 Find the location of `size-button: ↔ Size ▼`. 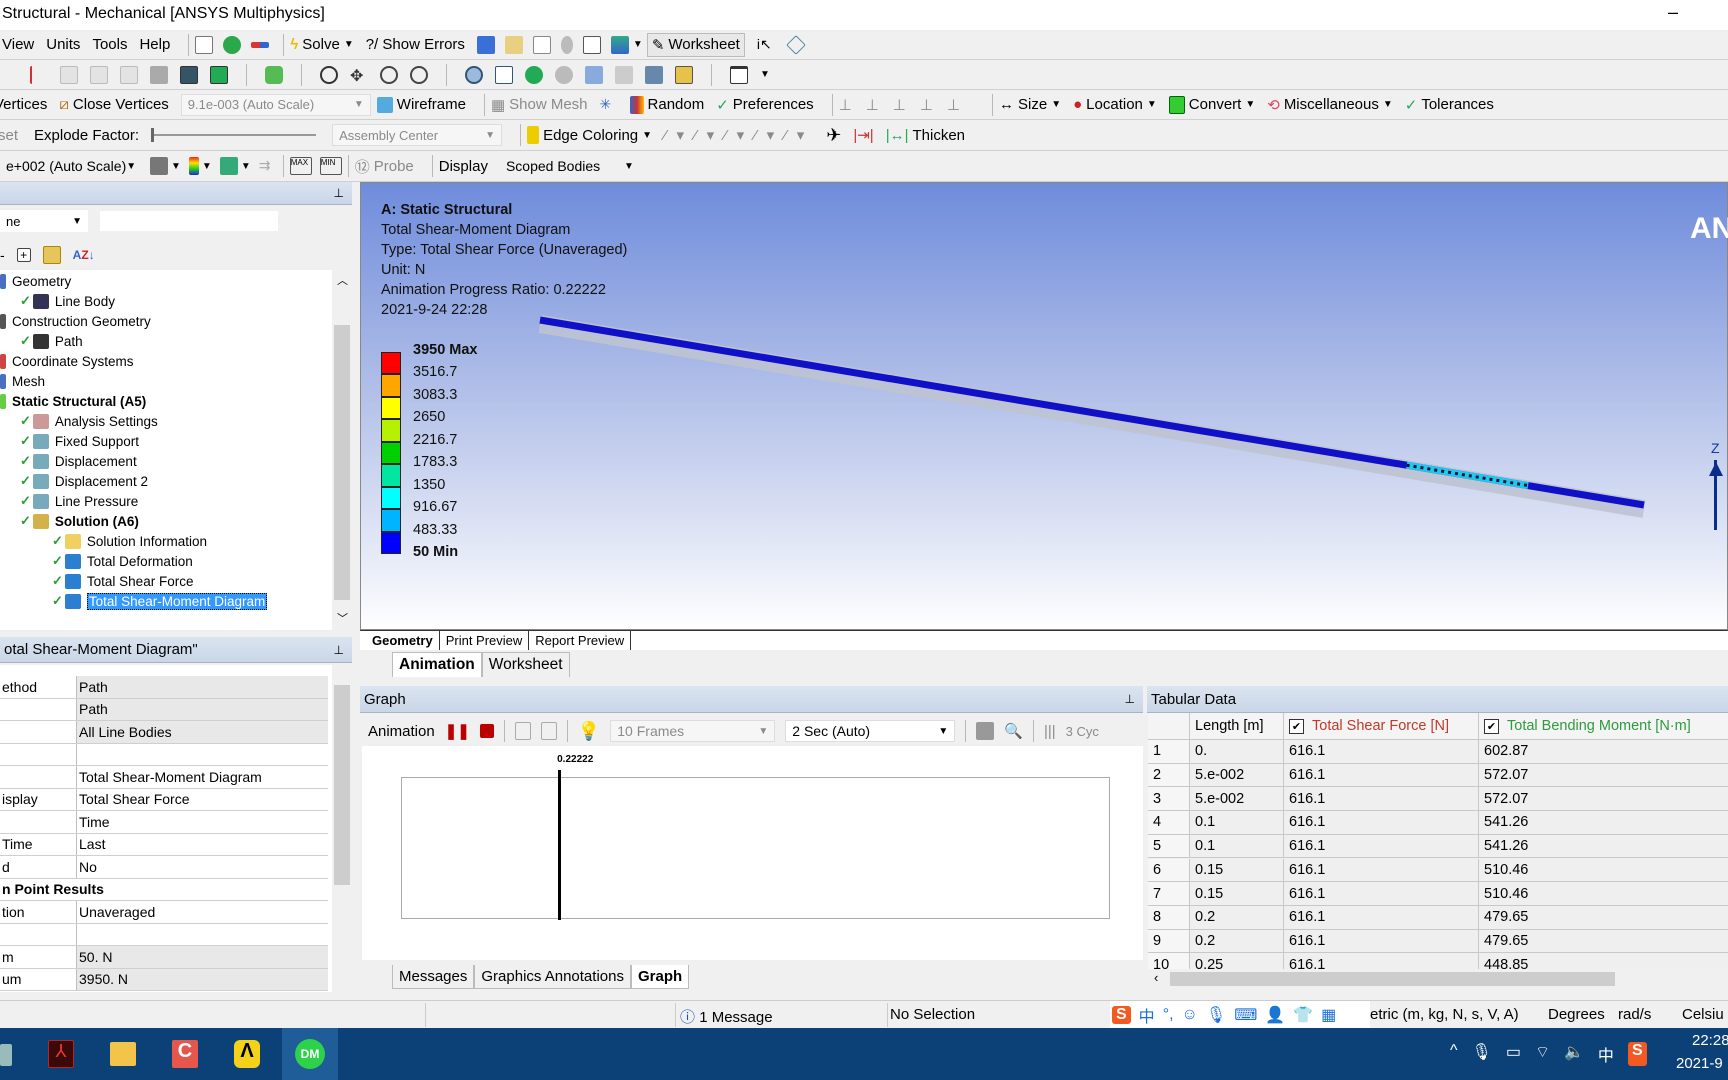

size-button: ↔ Size ▼ is located at coordinates (1030, 104).